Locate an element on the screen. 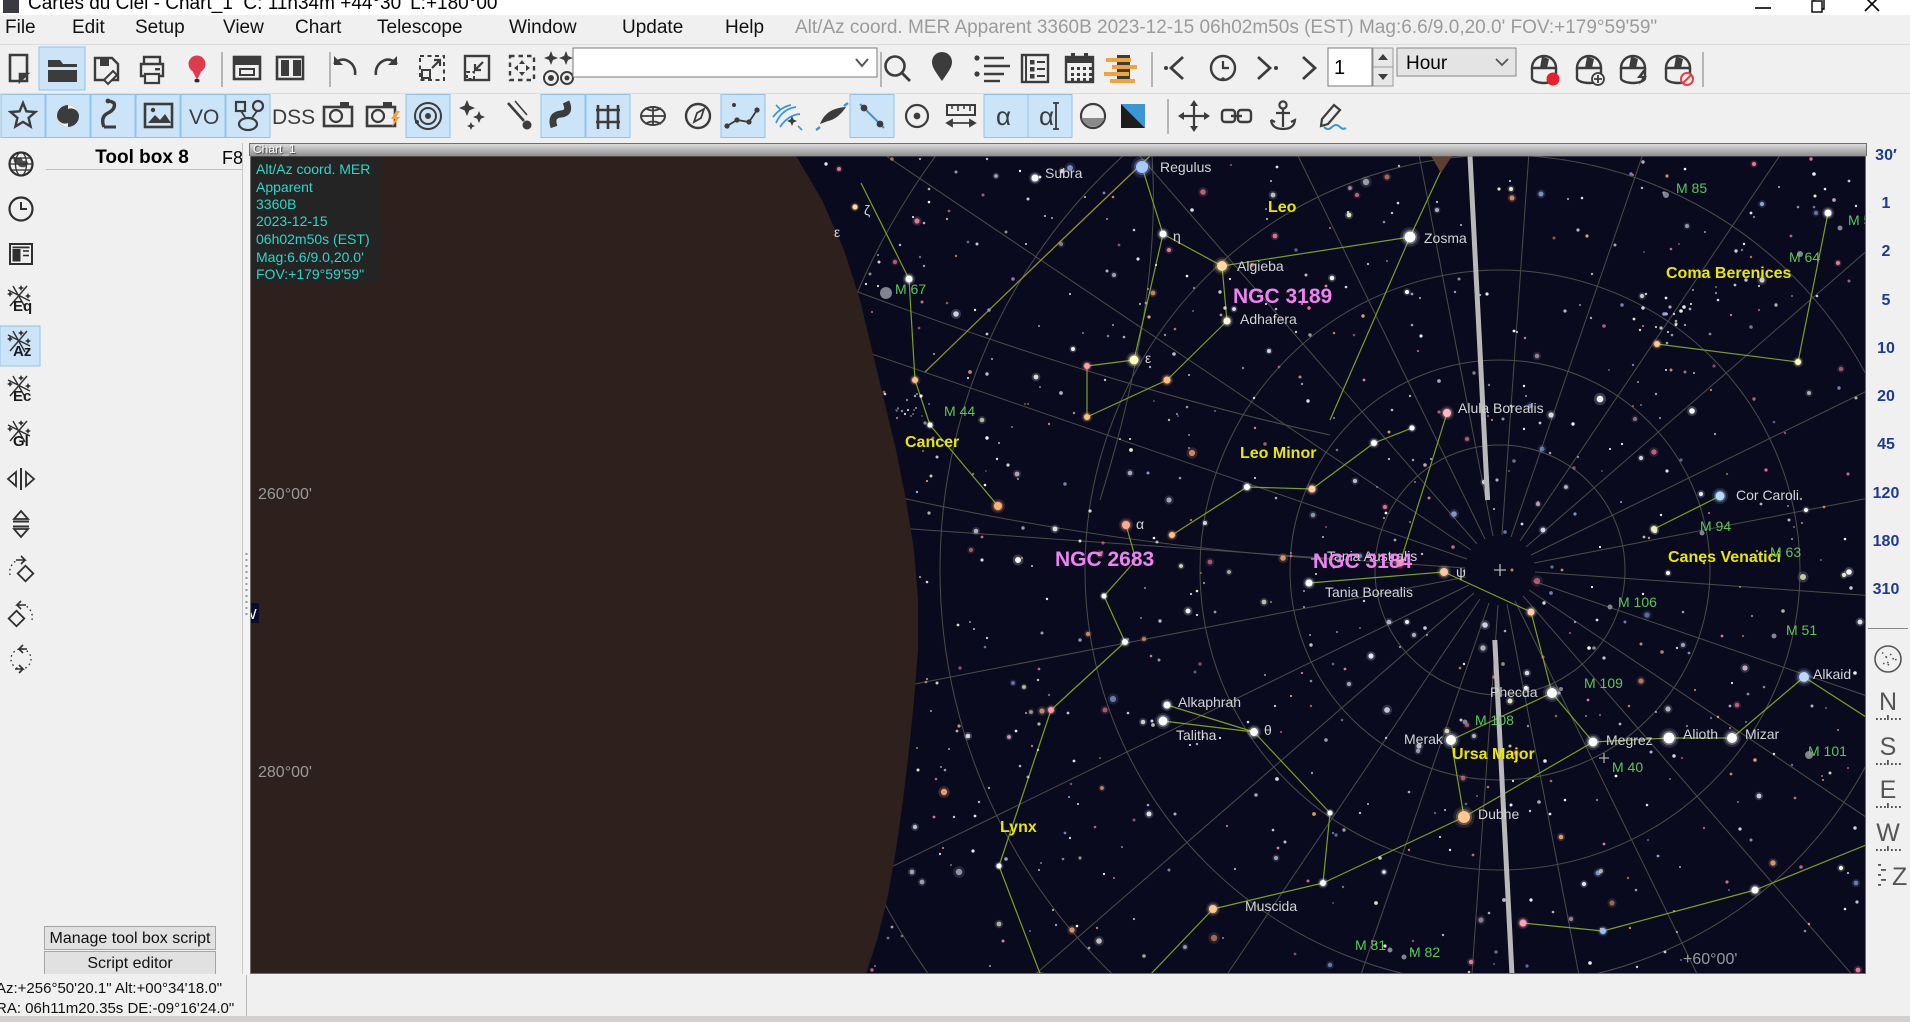 This screenshot has height=1022, width=1910. svg-text: Coma Berenices is located at coordinates (1728, 273).